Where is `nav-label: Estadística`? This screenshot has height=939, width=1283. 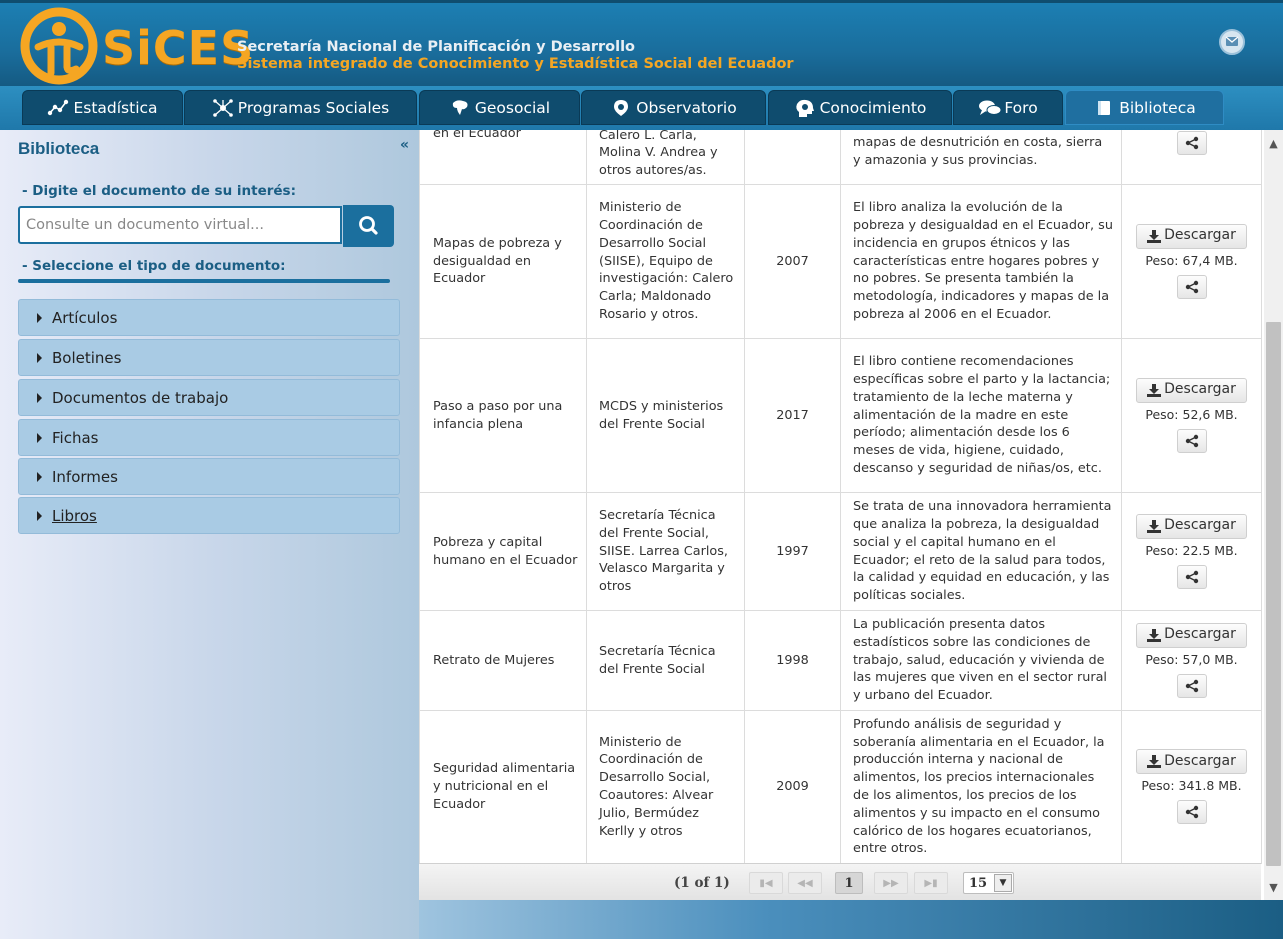 nav-label: Estadística is located at coordinates (115, 107).